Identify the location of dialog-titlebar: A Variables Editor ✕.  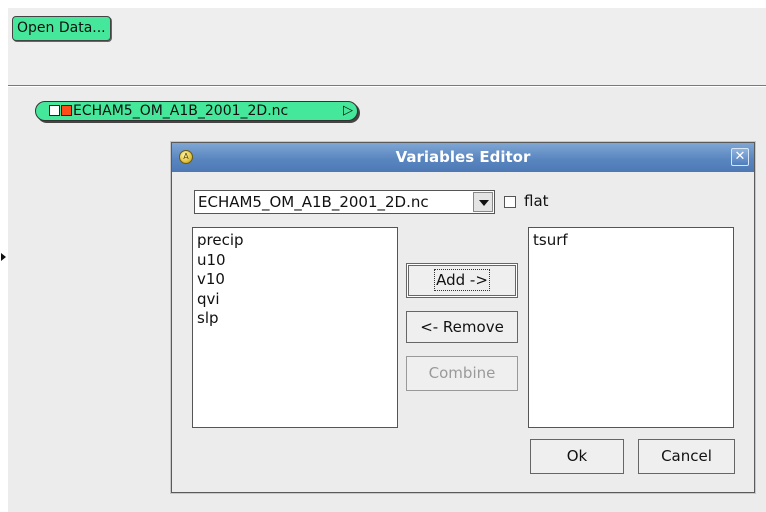
(463, 157).